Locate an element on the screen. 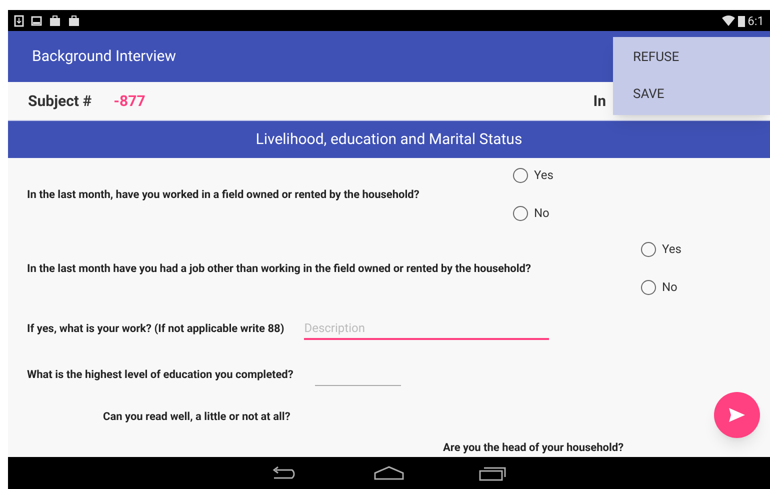  clock-time: 6:1 is located at coordinates (756, 20).